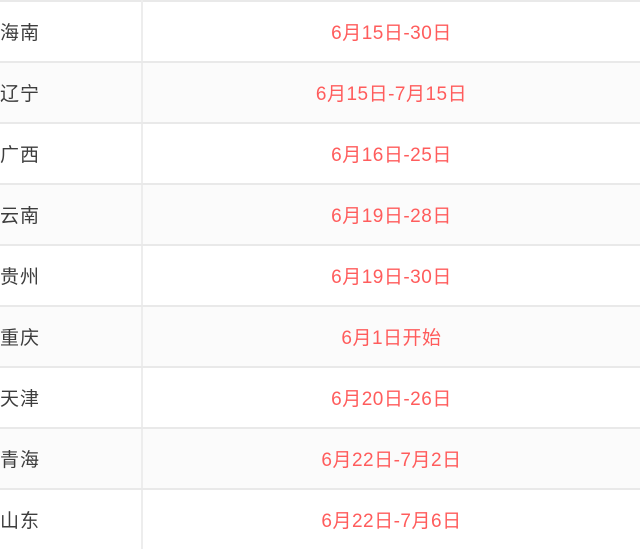  I want to click on date-range-cell: 6月15日-7月15日, so click(391, 93).